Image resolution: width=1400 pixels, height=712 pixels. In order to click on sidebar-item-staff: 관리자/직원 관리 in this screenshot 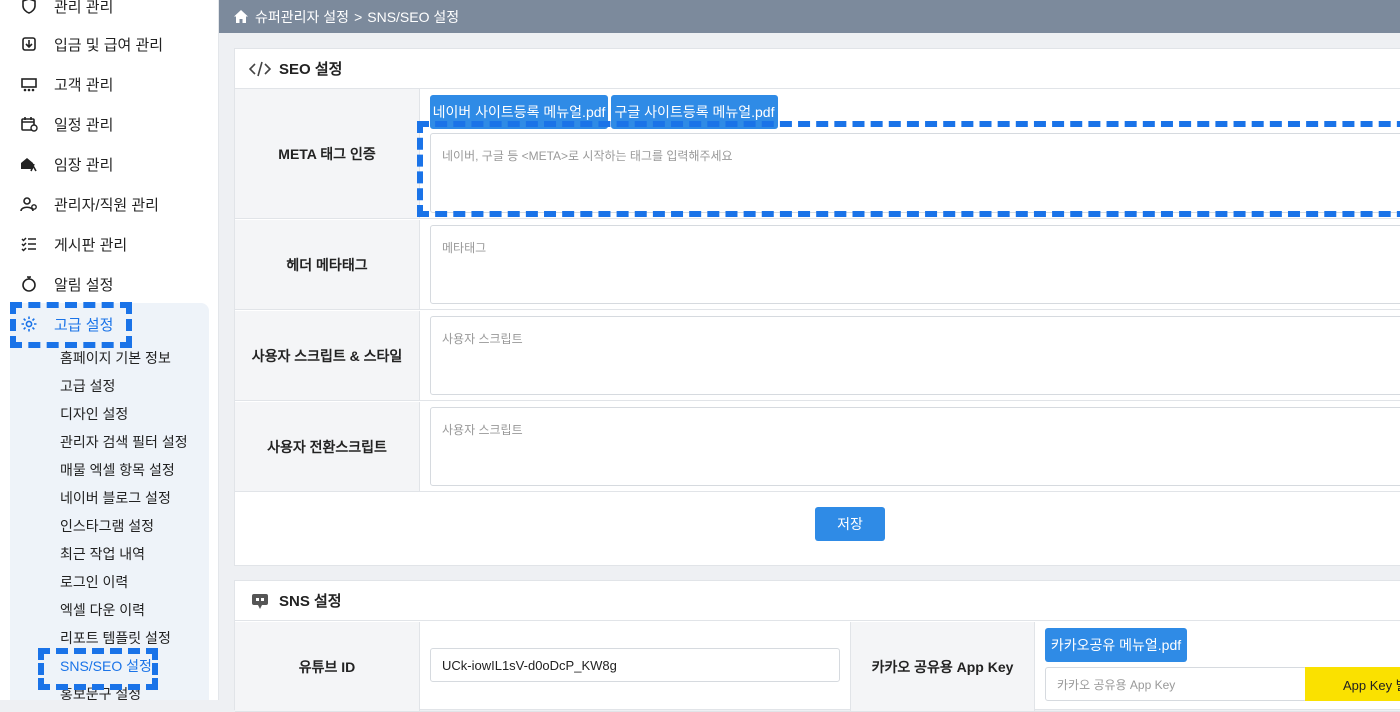, I will do `click(89, 204)`.